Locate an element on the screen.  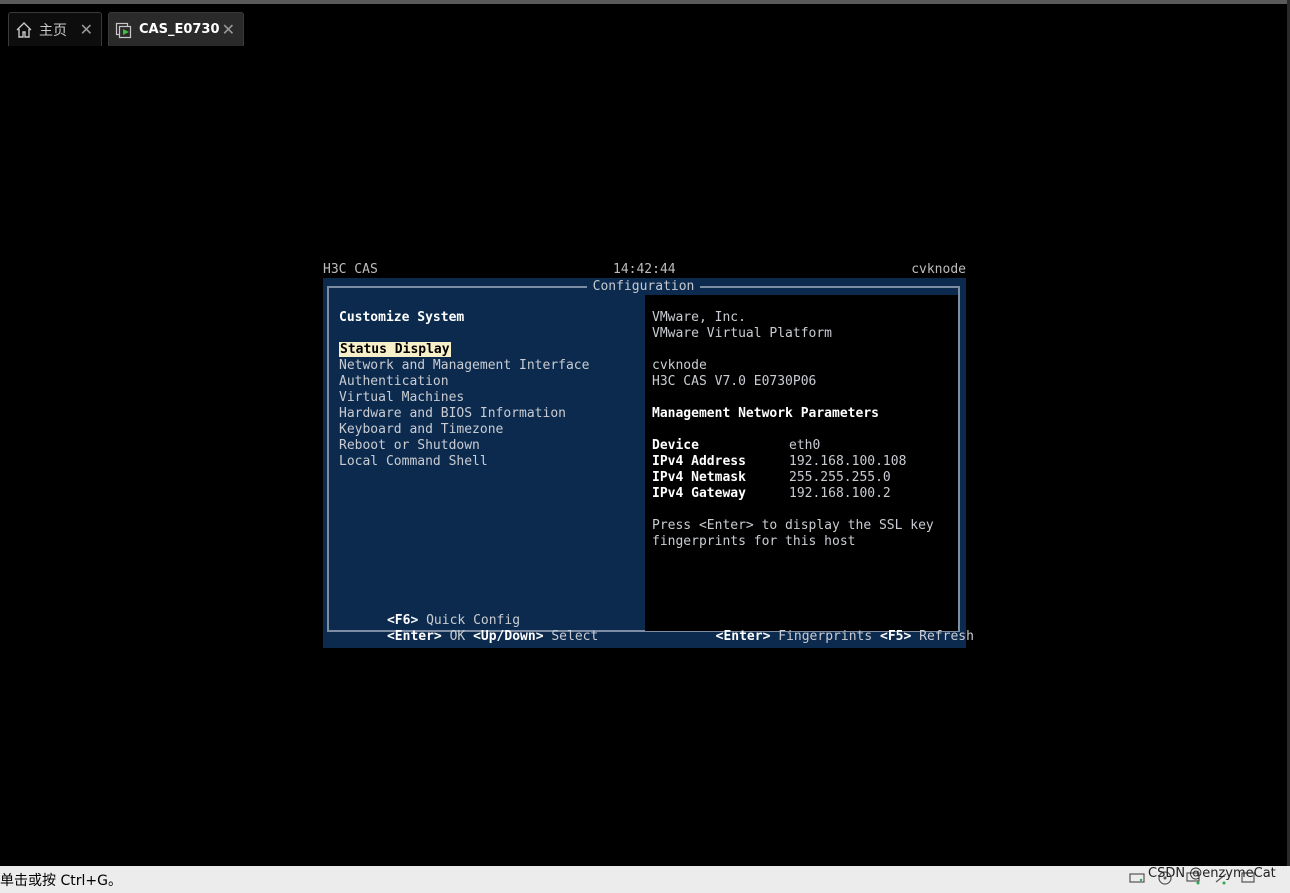
hard-disk-icon is located at coordinates (1137, 878).